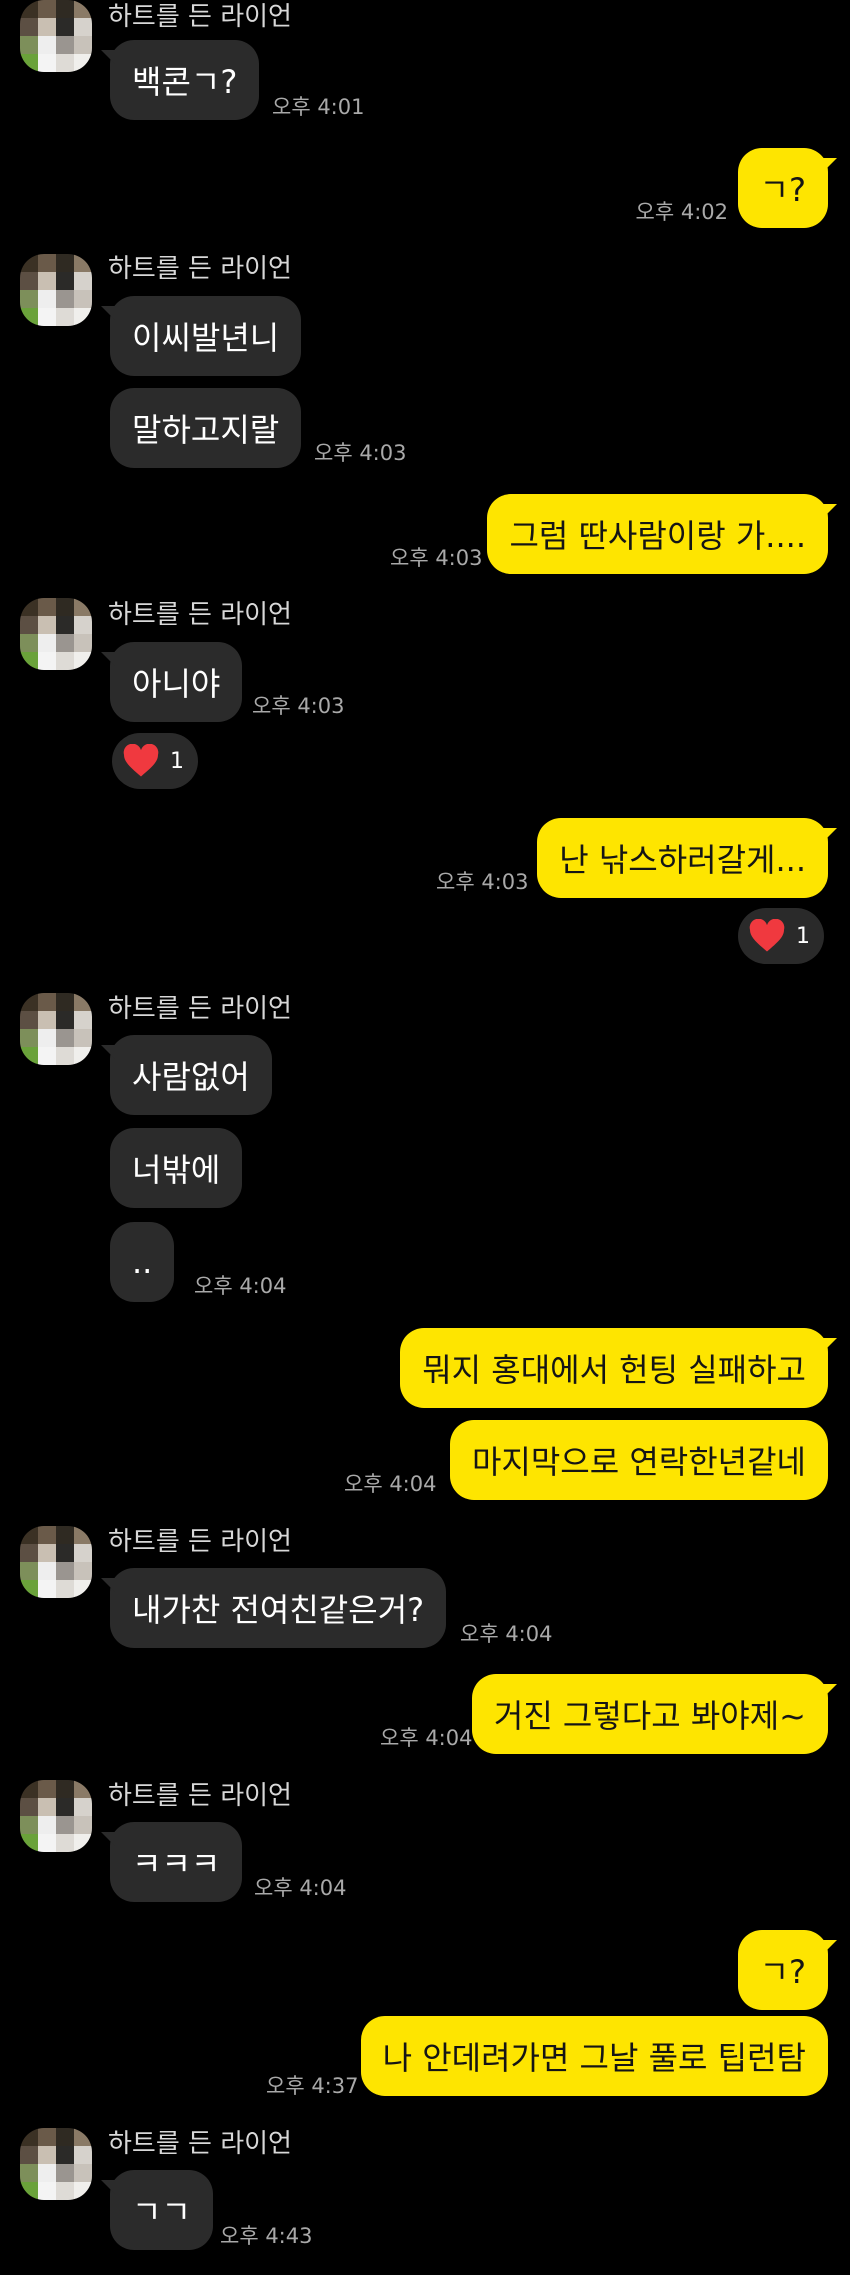 This screenshot has width=850, height=2275. What do you see at coordinates (186, 1075) in the screenshot?
I see `message-bubble-incoming: 사람없어` at bounding box center [186, 1075].